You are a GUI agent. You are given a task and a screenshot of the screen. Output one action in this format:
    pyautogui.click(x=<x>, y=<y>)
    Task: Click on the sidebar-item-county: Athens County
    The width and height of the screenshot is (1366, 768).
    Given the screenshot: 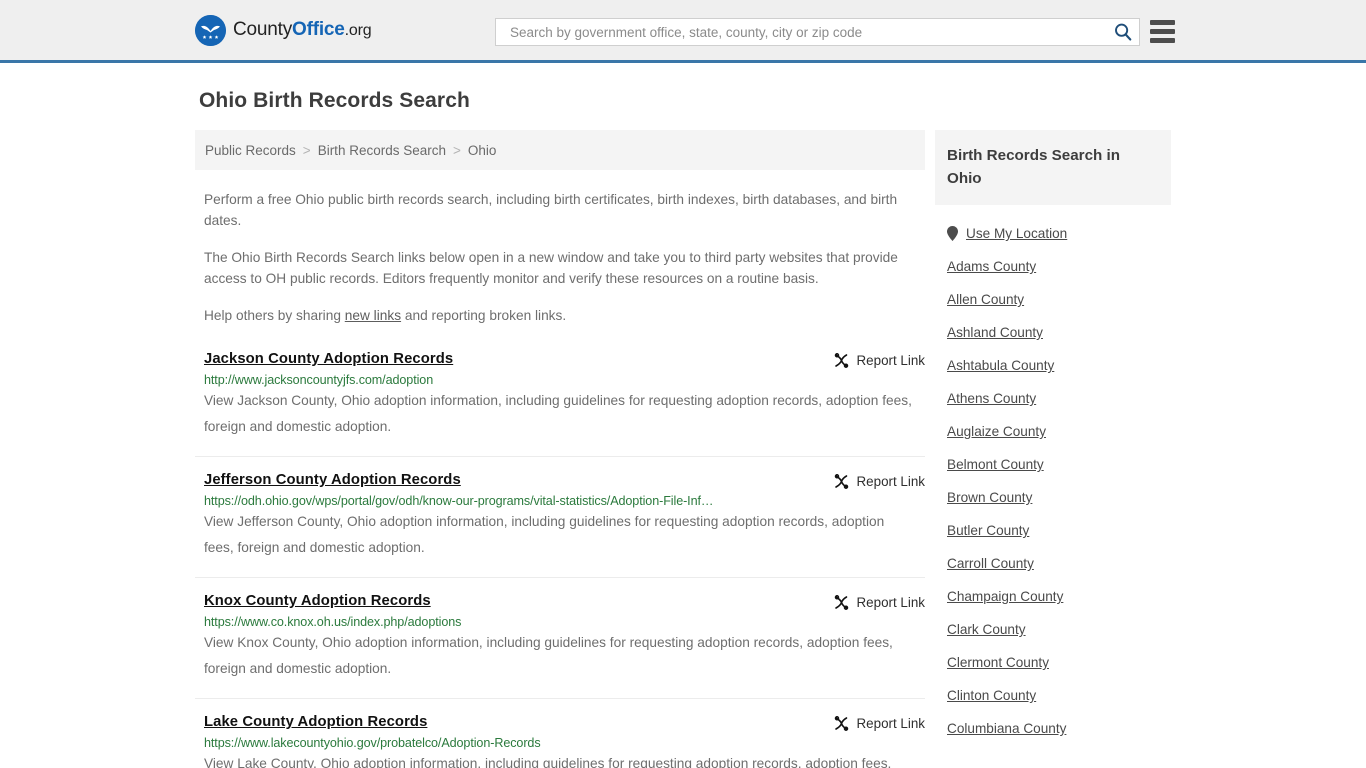 What is the action you would take?
    pyautogui.click(x=1053, y=398)
    